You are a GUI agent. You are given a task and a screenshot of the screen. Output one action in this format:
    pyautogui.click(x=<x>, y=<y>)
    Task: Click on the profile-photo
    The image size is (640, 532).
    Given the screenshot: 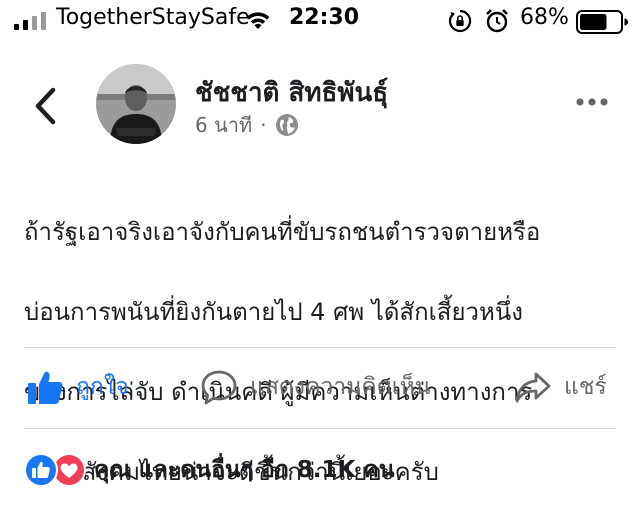 What is the action you would take?
    pyautogui.click(x=136, y=104)
    